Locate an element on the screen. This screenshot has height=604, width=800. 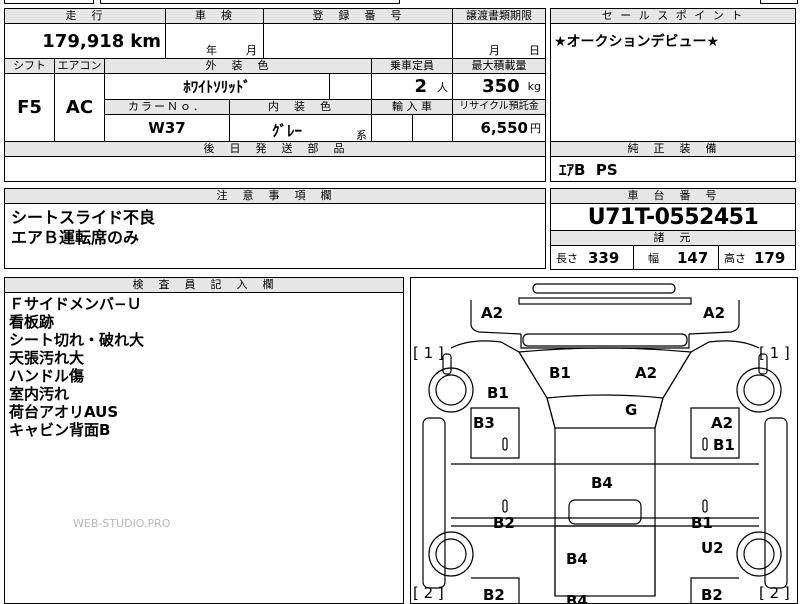
inspector-line: キャビン背面B is located at coordinates (60, 430).